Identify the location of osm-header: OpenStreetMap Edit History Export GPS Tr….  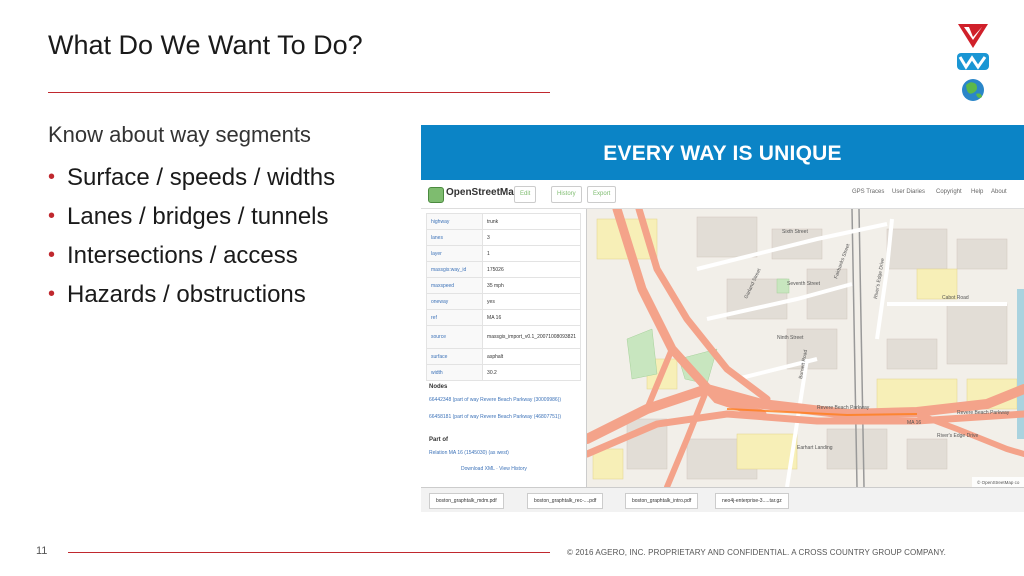
(722, 194).